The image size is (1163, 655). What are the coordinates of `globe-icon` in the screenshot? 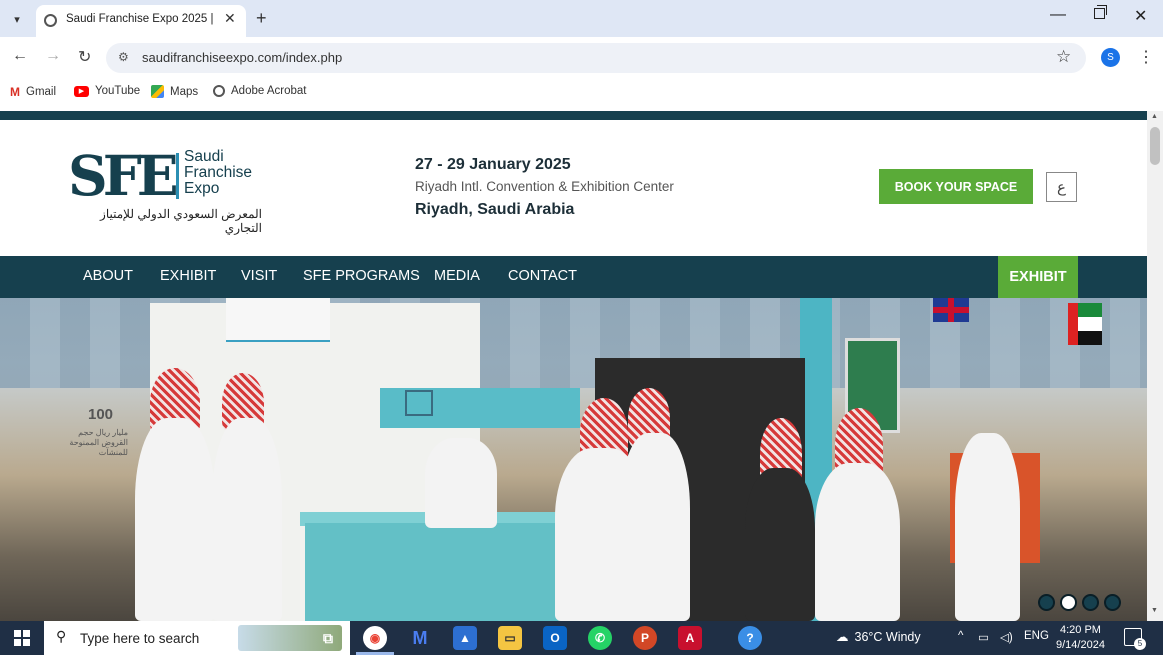 It's located at (219, 91).